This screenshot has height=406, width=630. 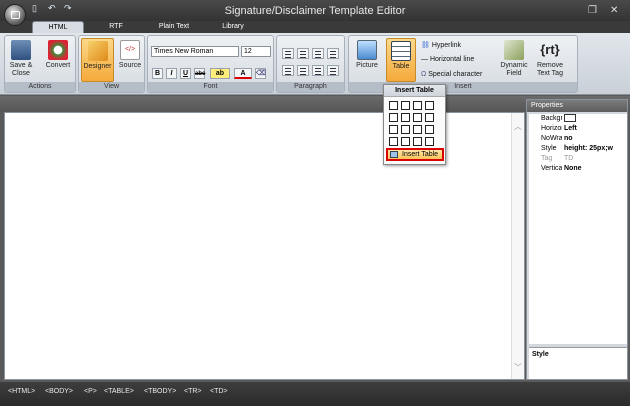 I want to click on italic-button: I, so click(x=171, y=73).